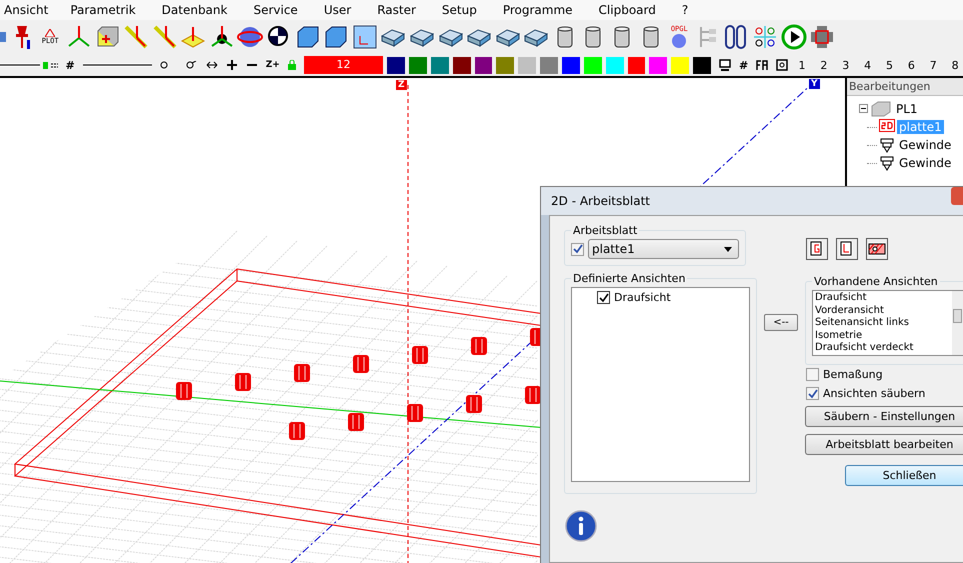 The image size is (963, 563). I want to click on plane-icon, so click(193, 37).